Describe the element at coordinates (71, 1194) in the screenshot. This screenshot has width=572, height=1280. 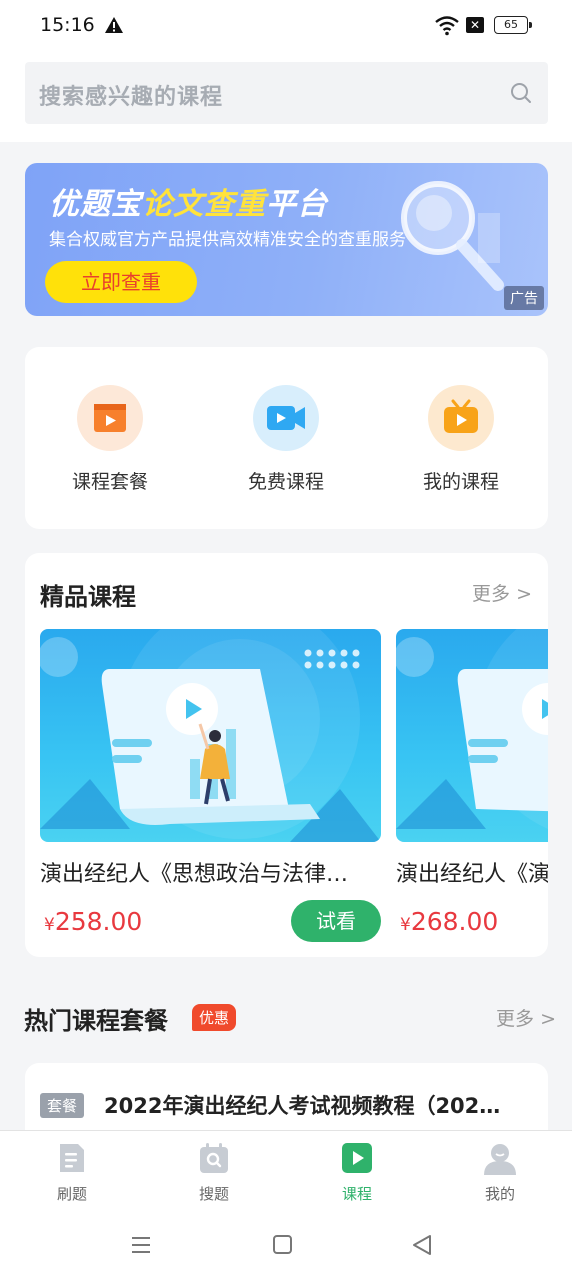
I see `tab-label: 刷题` at that location.